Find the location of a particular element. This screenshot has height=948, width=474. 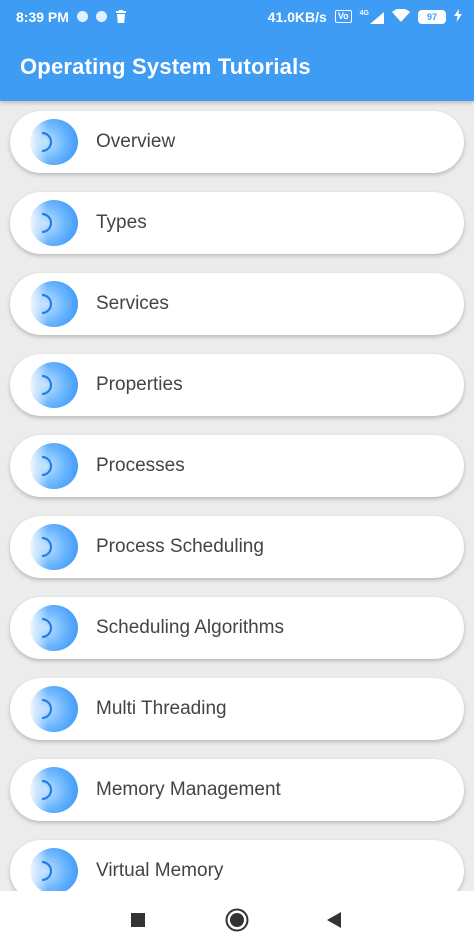

list-item-label: Types is located at coordinates (121, 222).